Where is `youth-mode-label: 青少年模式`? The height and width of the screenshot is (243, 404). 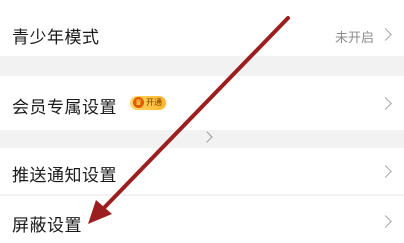 youth-mode-label: 青少年模式 is located at coordinates (56, 38).